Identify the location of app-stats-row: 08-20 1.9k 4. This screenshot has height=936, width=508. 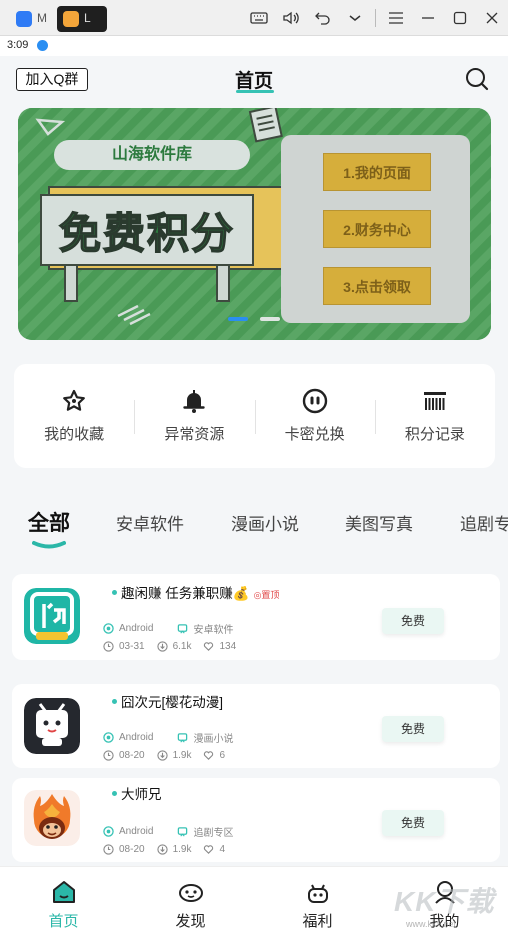
(170, 849).